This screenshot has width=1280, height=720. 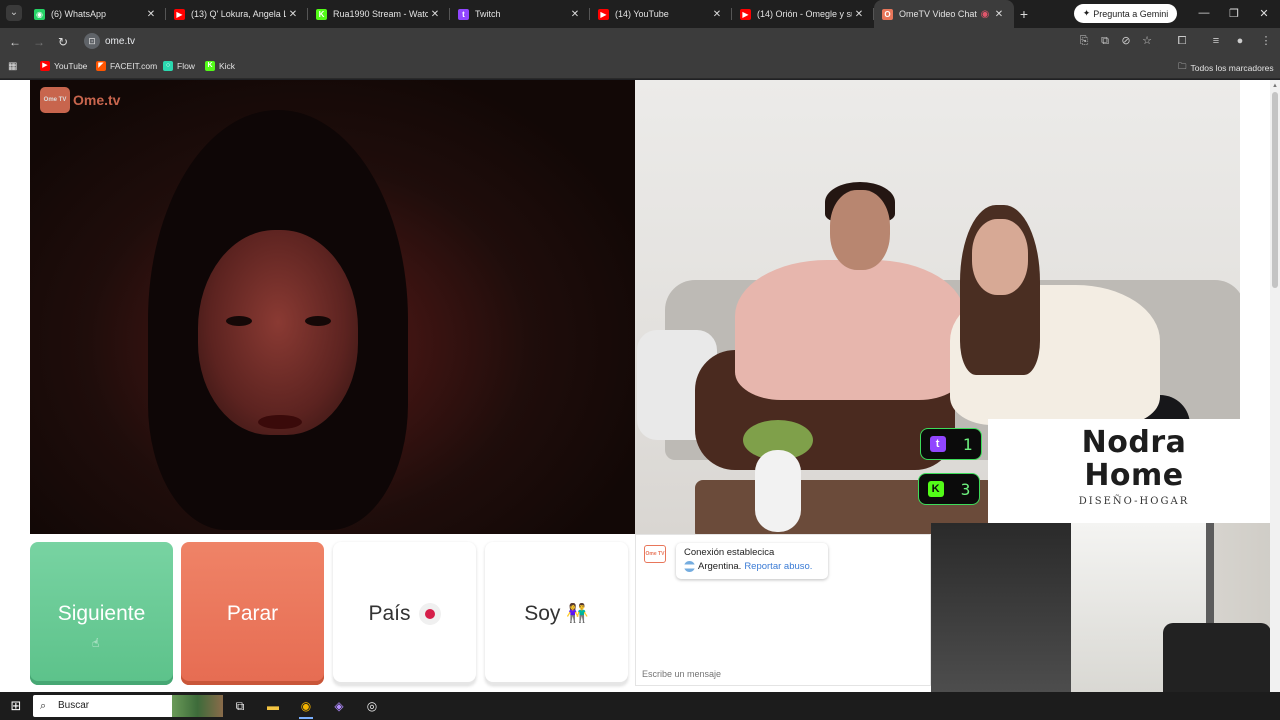 What do you see at coordinates (951, 444) in the screenshot?
I see `twitch-viewer-badge: t 1` at bounding box center [951, 444].